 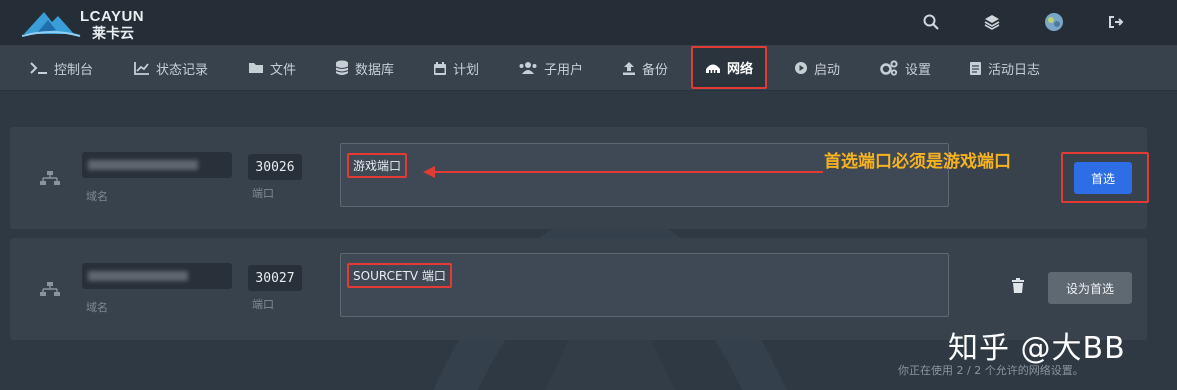 I want to click on tab-backup: 备份, so click(x=645, y=68).